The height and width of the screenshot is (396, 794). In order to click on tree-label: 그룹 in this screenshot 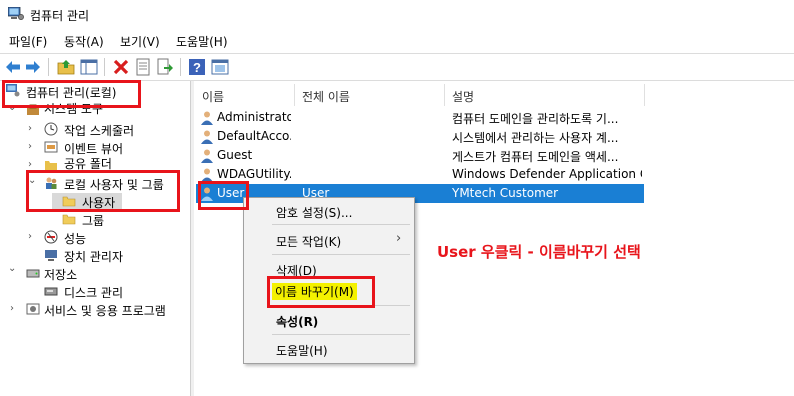, I will do `click(93, 221)`.